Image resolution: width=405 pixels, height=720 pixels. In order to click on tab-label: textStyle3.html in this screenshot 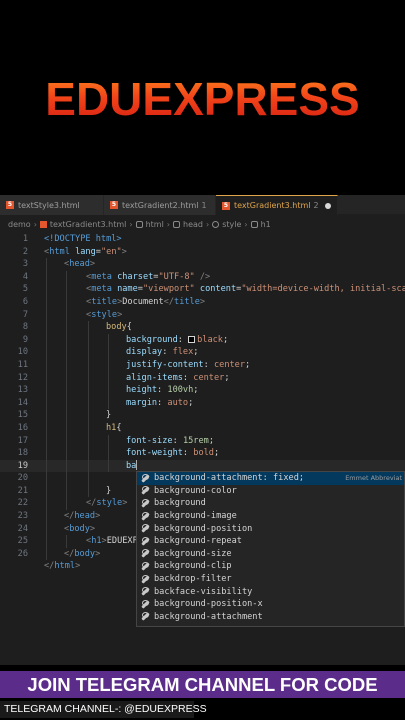, I will do `click(49, 205)`.